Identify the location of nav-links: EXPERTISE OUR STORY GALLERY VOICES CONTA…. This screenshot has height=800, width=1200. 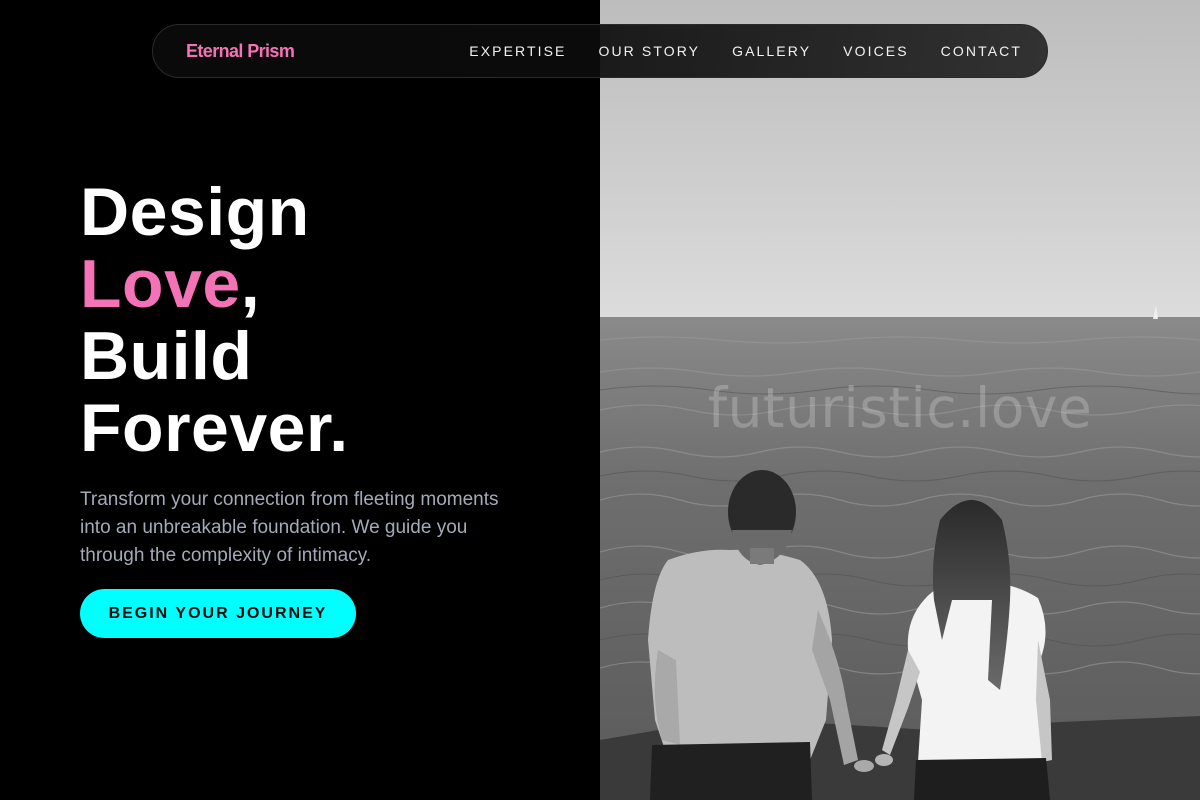
(745, 51).